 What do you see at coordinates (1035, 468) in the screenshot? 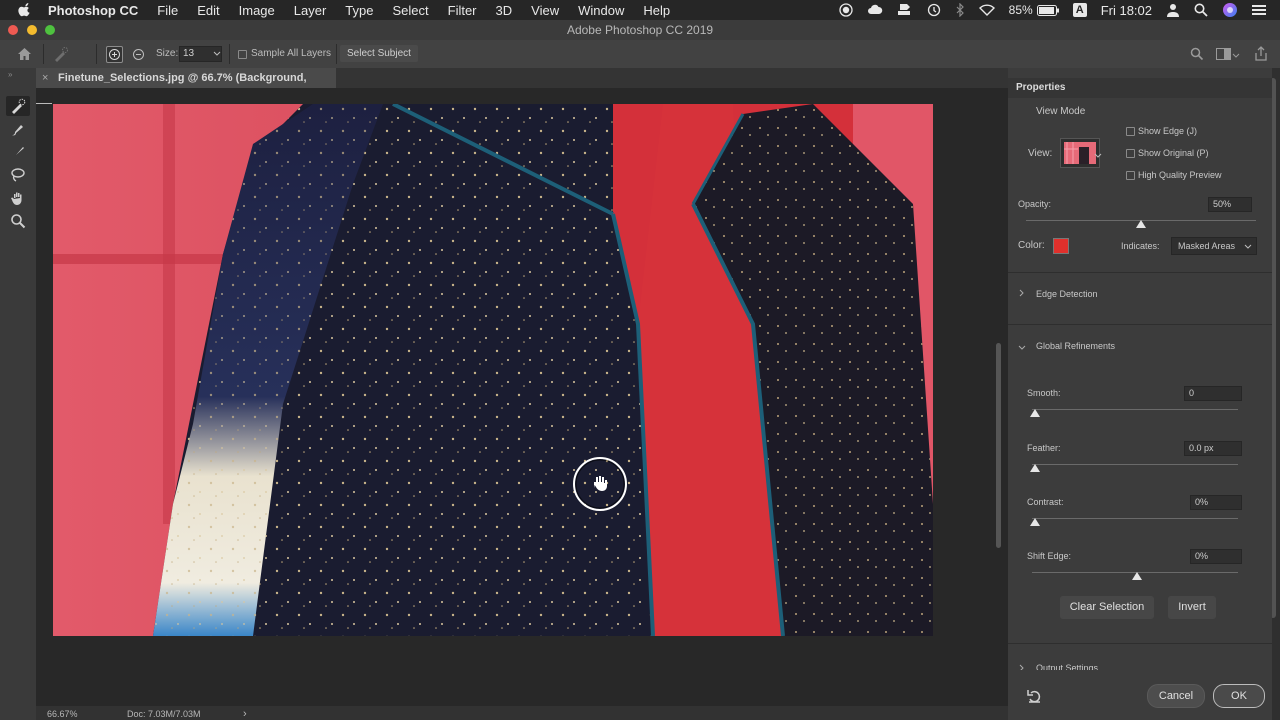
I see `feather-slider-thumb` at bounding box center [1035, 468].